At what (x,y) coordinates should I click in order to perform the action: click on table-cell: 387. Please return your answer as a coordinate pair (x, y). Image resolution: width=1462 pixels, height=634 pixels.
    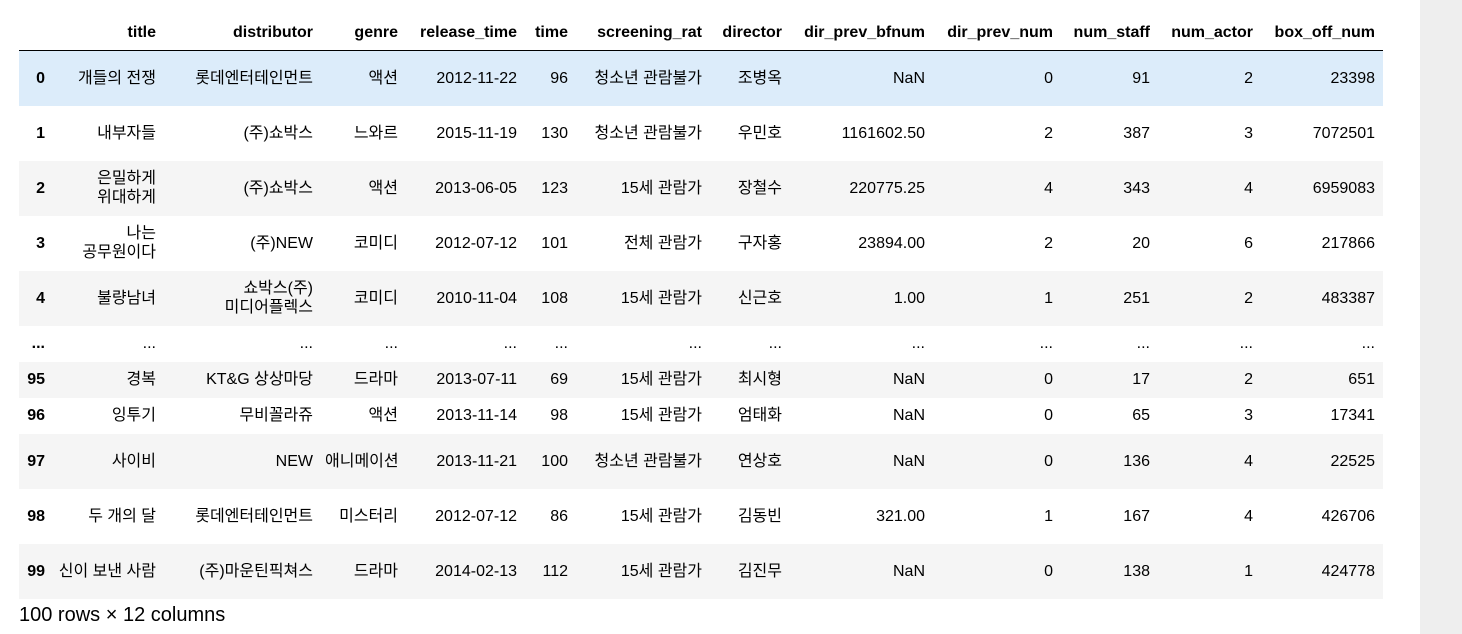
    Looking at the image, I should click on (1136, 133).